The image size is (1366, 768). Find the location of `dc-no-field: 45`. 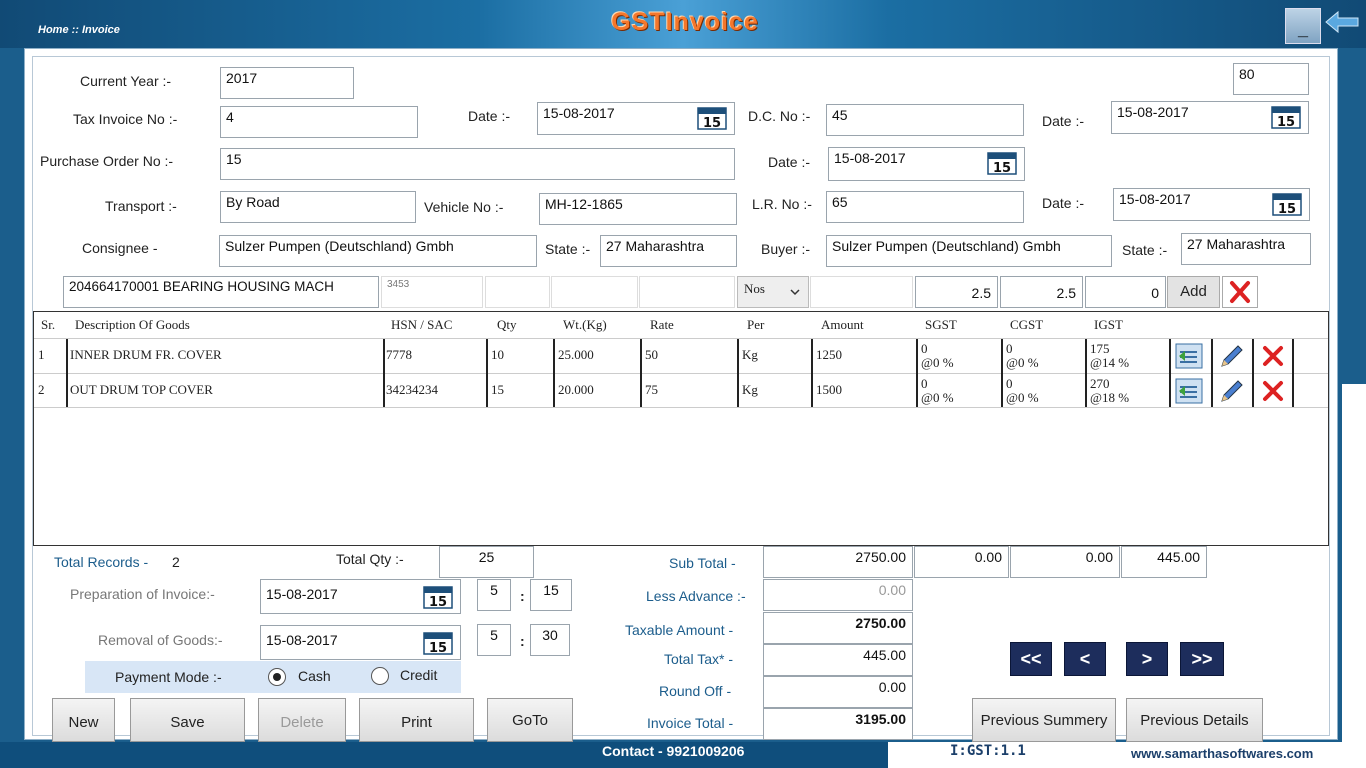

dc-no-field: 45 is located at coordinates (925, 120).